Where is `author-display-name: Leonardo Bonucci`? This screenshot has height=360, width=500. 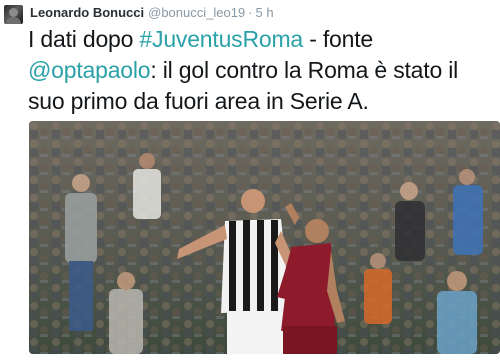 author-display-name: Leonardo Bonucci is located at coordinates (87, 12).